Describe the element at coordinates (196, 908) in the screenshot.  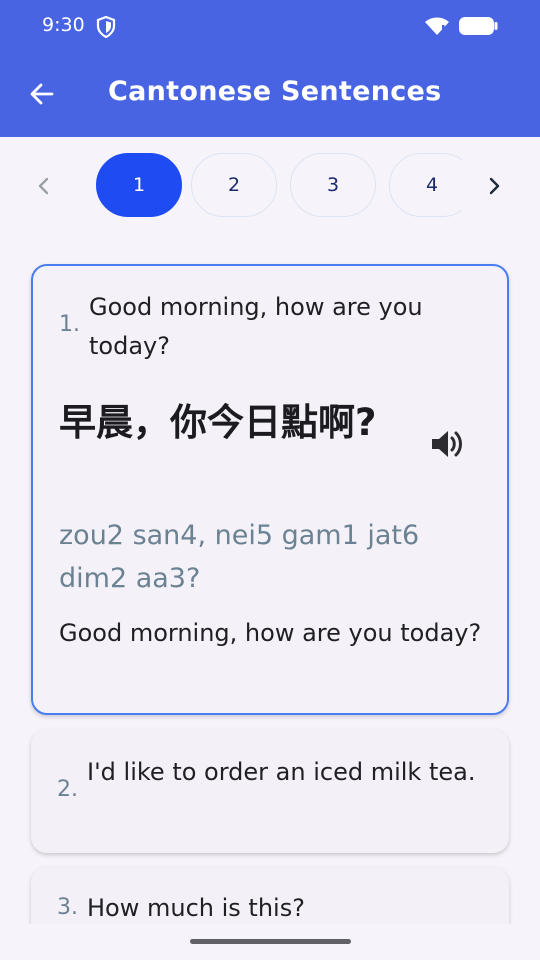
I see `sentence-english: How much is this?` at that location.